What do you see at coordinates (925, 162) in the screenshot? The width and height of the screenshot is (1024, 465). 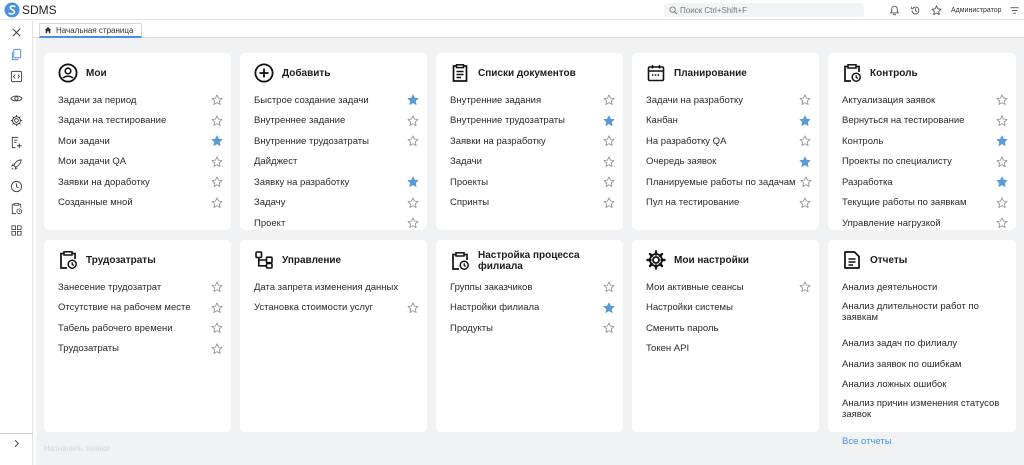 I see `card-item: Проекты по специалисту` at bounding box center [925, 162].